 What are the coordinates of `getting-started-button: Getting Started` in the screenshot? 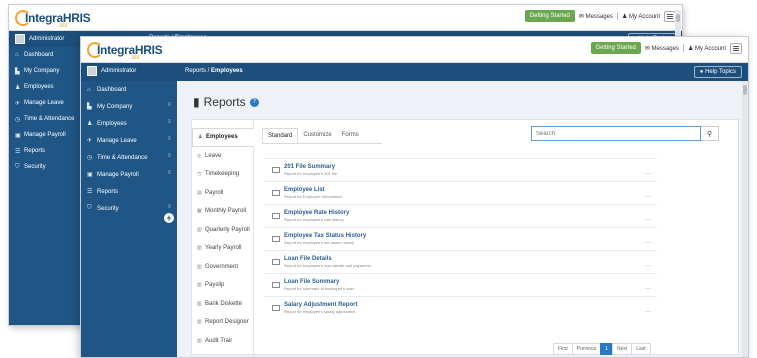 It's located at (615, 48).